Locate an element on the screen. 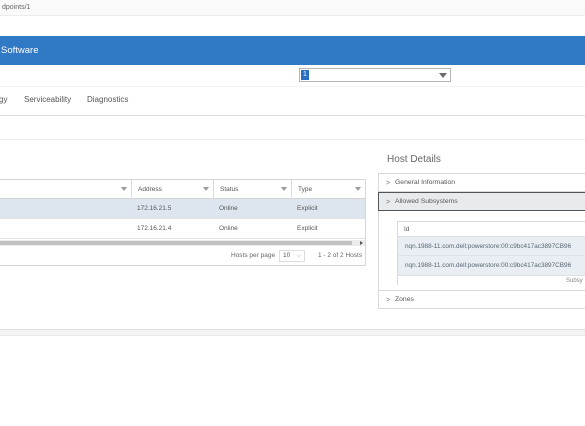 The height and width of the screenshot is (426, 585). subsystems-footer: Subsy is located at coordinates (491, 280).